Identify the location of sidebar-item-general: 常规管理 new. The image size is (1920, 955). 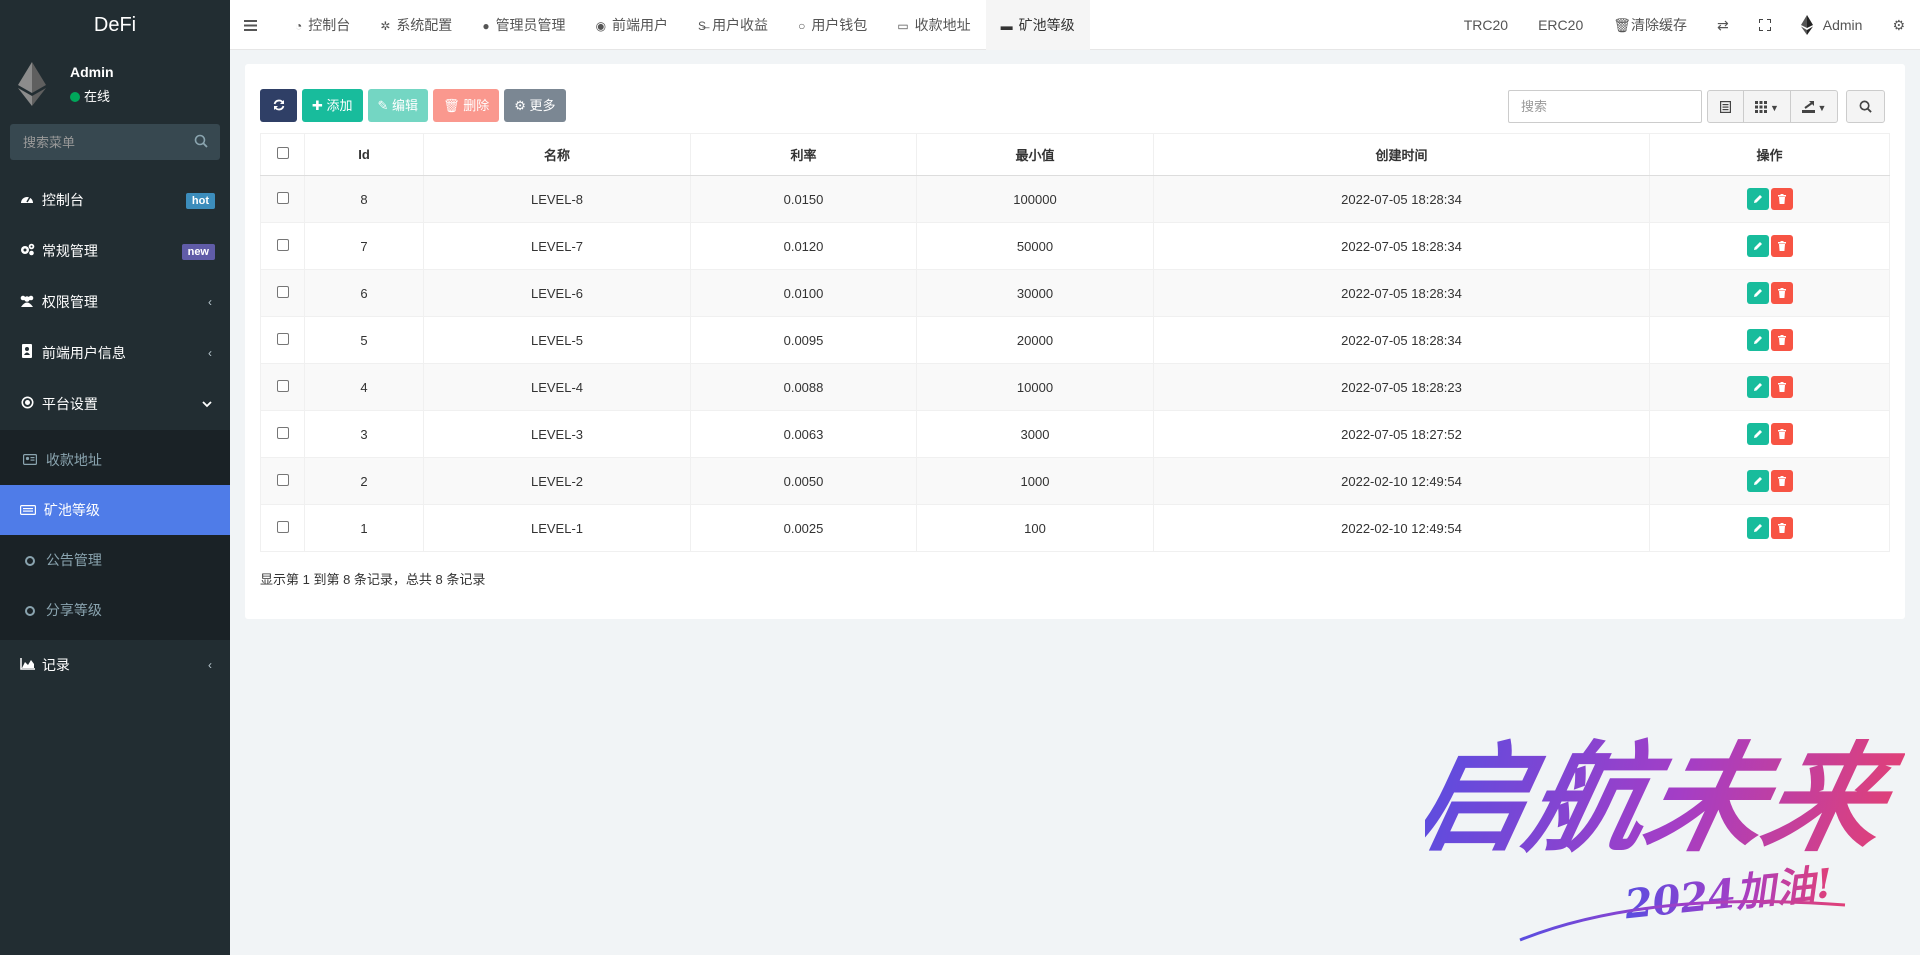
(115, 251).